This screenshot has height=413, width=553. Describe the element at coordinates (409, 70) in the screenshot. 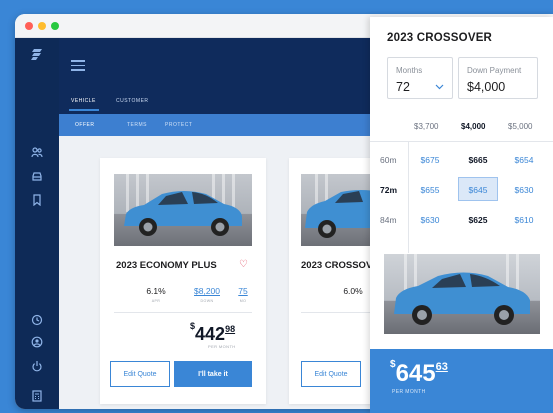

I see `months-field-label: Months` at that location.